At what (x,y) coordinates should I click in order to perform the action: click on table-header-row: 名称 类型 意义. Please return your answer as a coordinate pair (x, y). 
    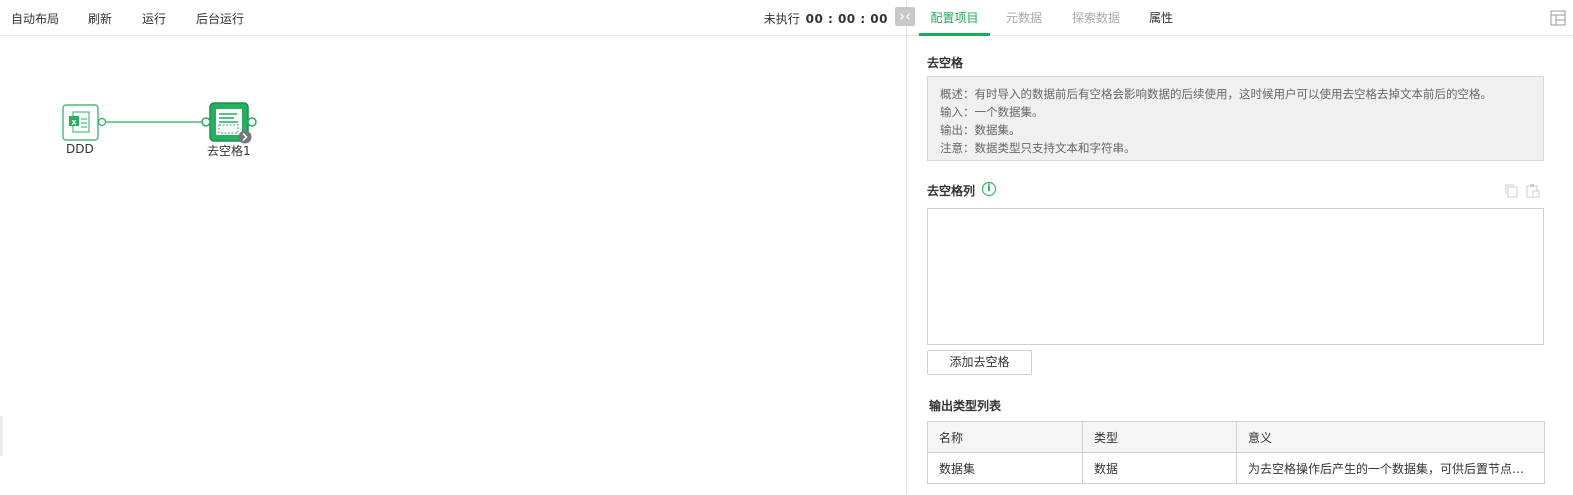
    Looking at the image, I should click on (1236, 437).